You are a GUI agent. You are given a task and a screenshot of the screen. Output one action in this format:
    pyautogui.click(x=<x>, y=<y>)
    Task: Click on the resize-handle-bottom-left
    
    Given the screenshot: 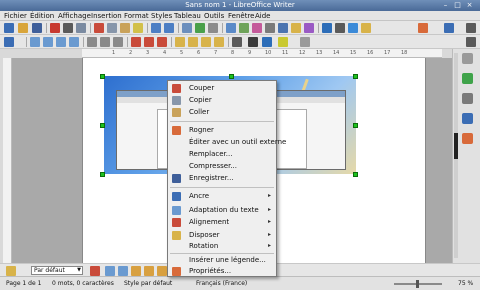 What is the action you would take?
    pyautogui.click(x=102, y=174)
    